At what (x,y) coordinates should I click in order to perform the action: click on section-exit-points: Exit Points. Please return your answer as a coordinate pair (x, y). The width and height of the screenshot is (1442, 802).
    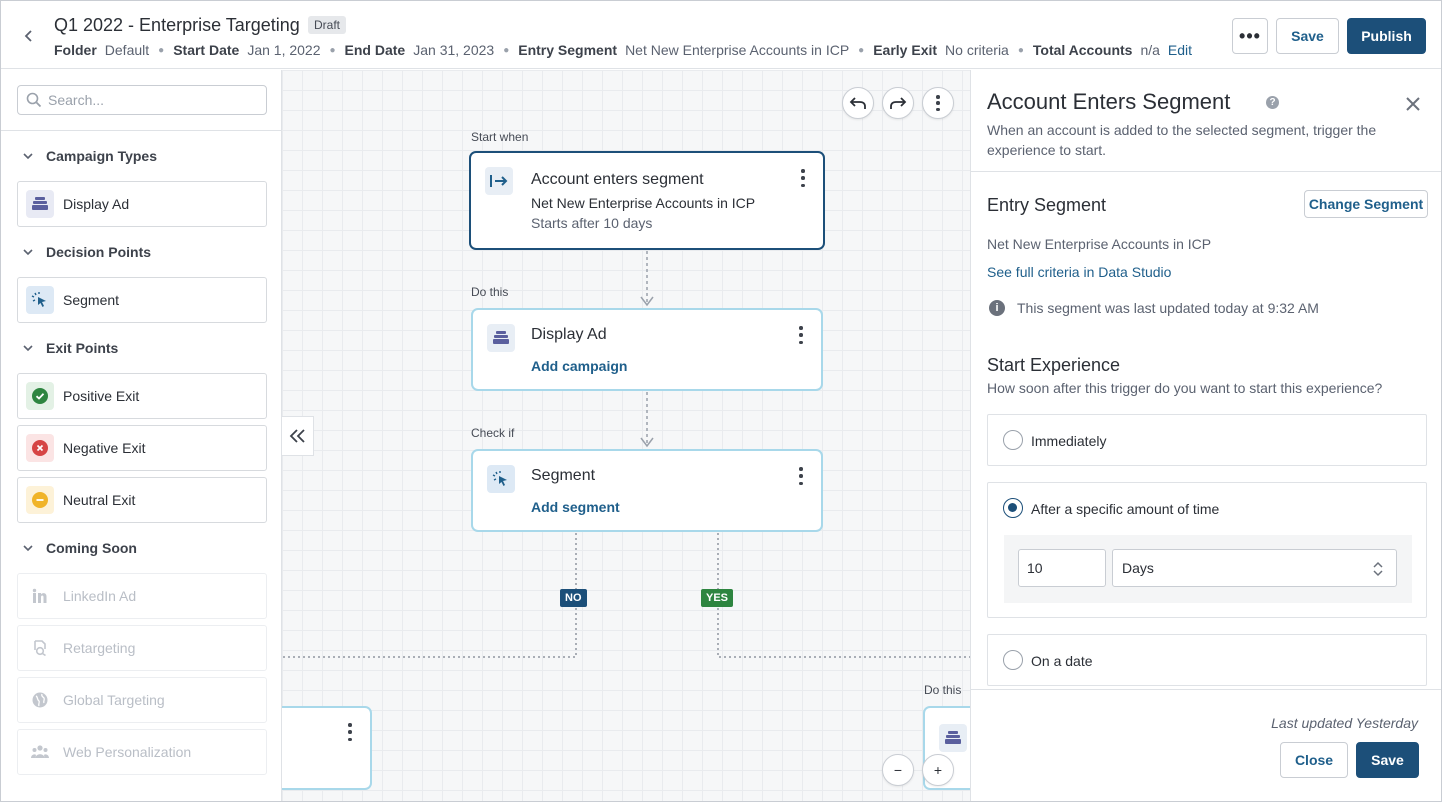
    Looking at the image, I should click on (69, 348).